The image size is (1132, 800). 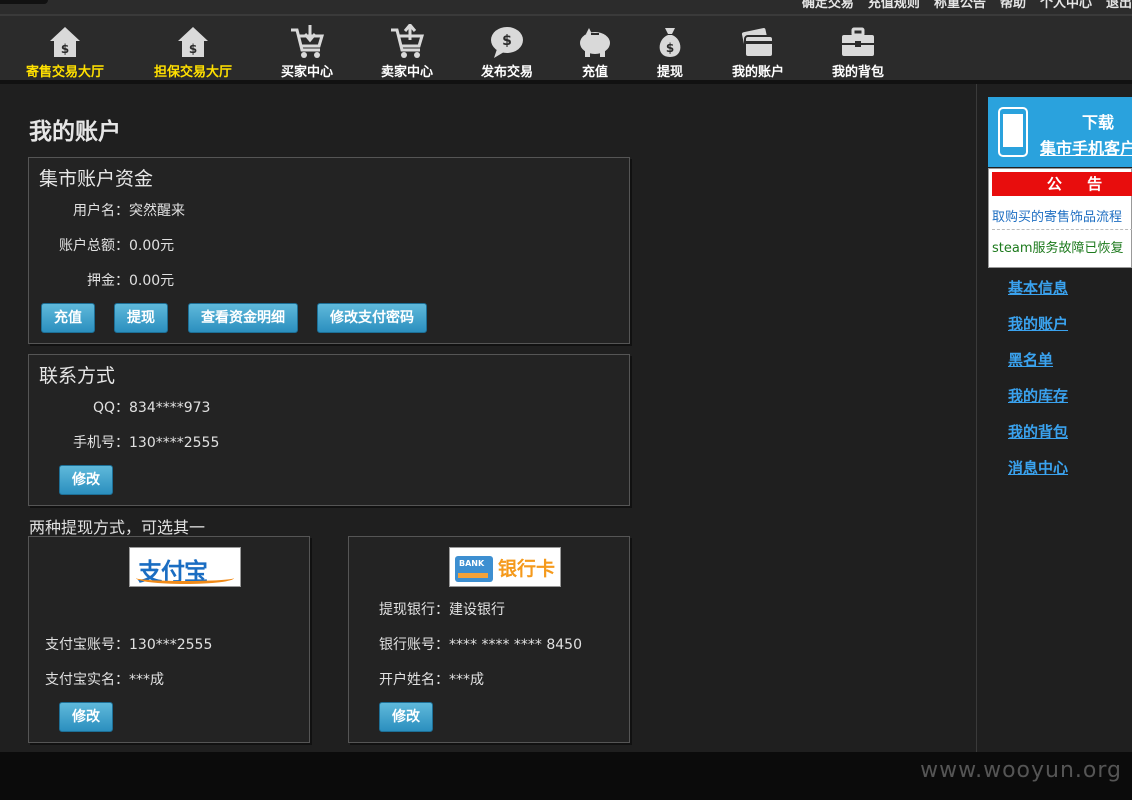 I want to click on nav-label: 寄售交易大厅, so click(x=64, y=72).